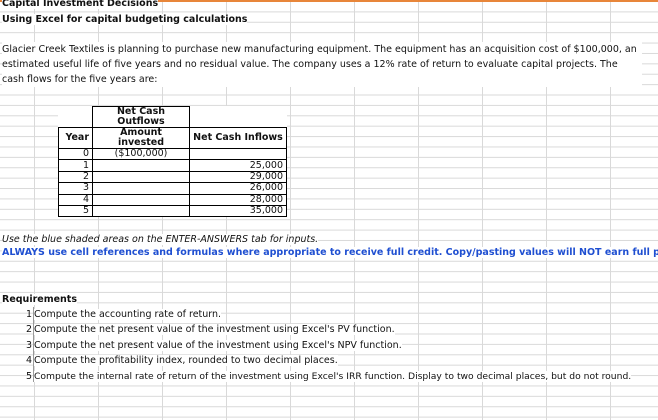  I want to click on table-row: 4 28,000, so click(172, 199).